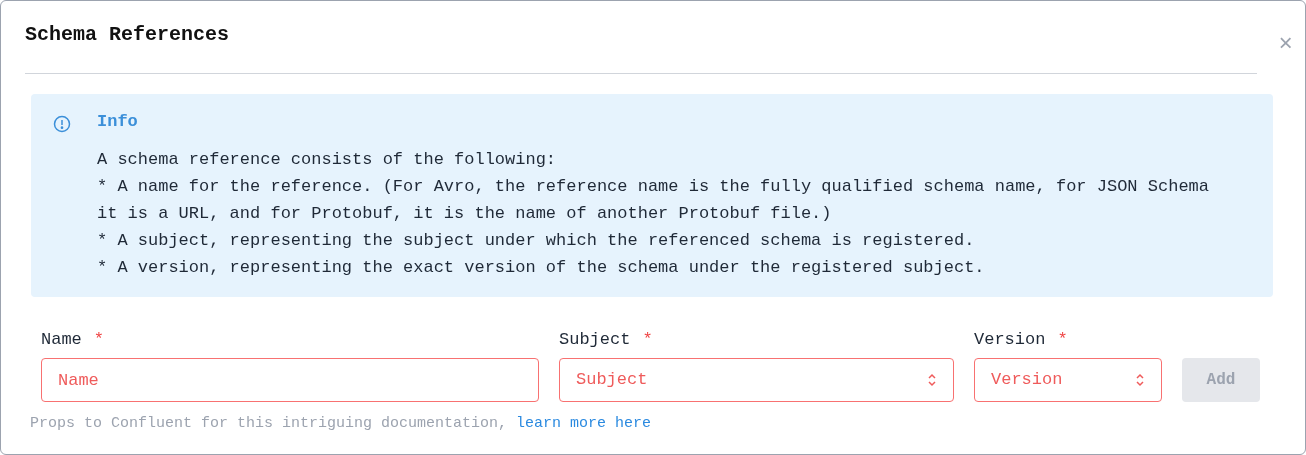 This screenshot has height=455, width=1306. Describe the element at coordinates (536, 241) in the screenshot. I see `info-text: * A subject, representing the subject under which the referenced schema is registered.` at that location.